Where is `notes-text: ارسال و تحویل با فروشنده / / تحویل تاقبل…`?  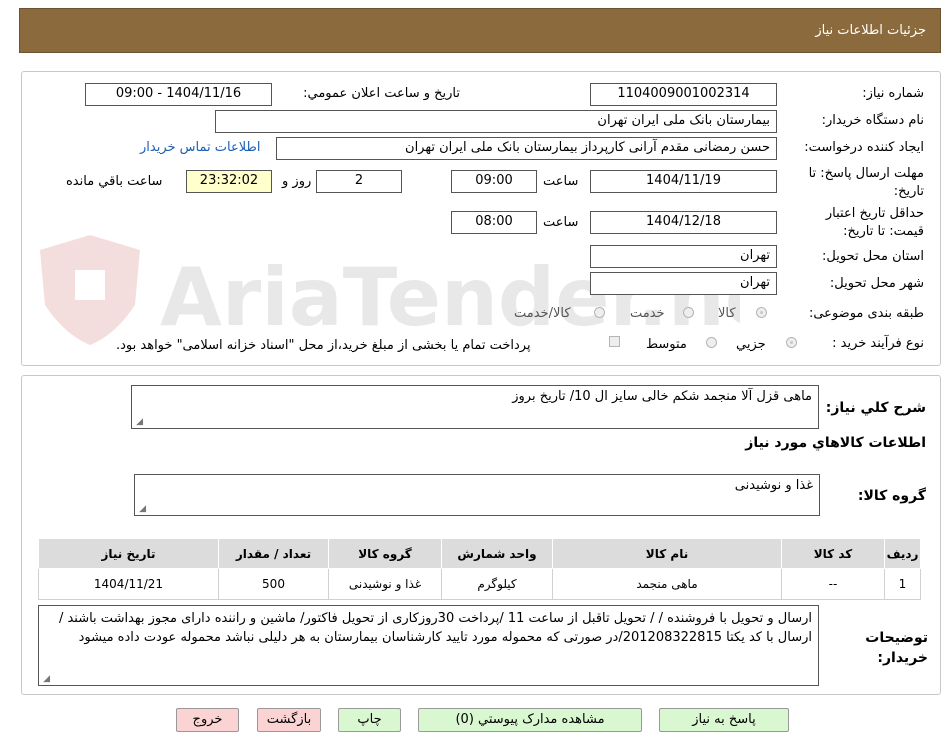 notes-text: ارسال و تحویل با فروشنده / / تحویل تاقبل… is located at coordinates (435, 628).